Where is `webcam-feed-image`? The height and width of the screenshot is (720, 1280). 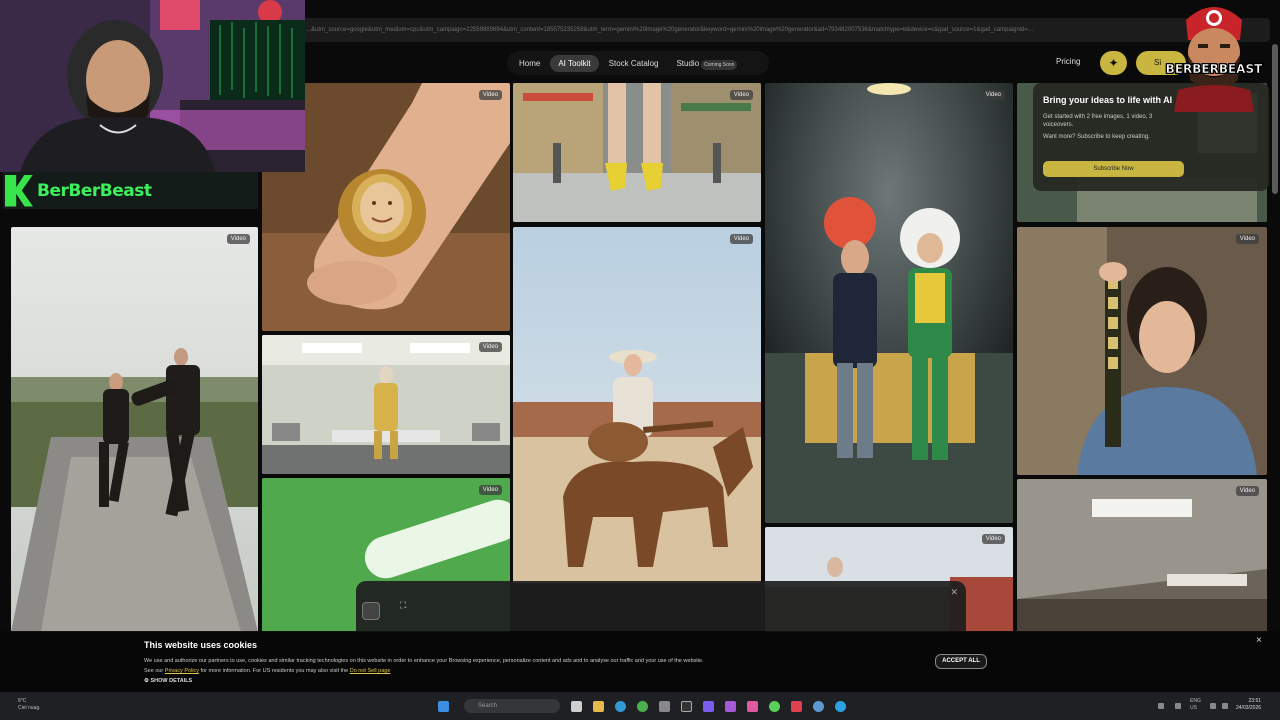
webcam-feed-image is located at coordinates (152, 86).